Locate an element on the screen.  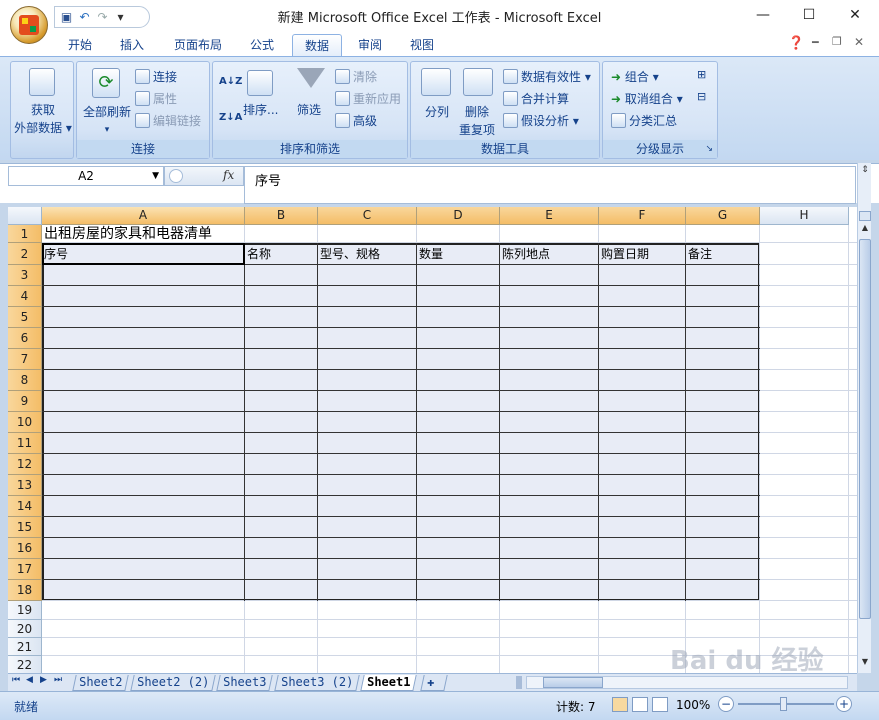
row-header-11: 11 is located at coordinates (25, 443).